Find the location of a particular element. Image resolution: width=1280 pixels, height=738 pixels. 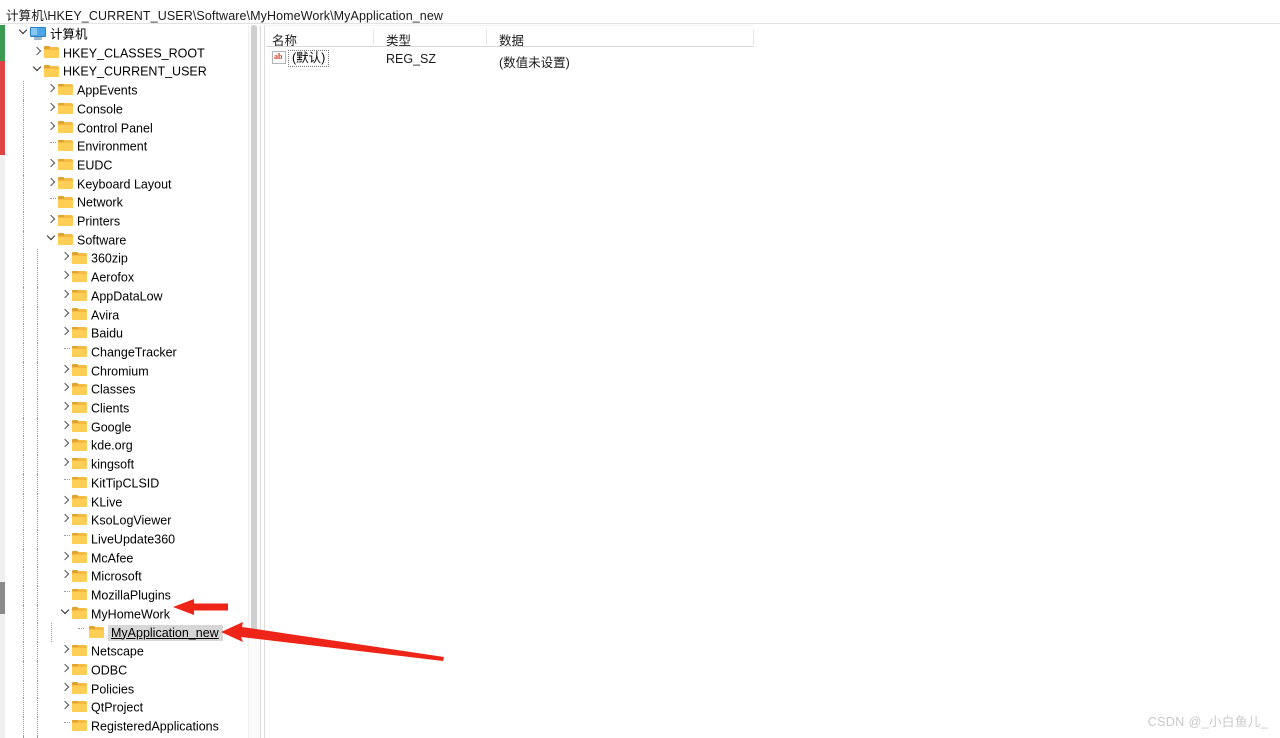

tree-item-mcafee: McAfee is located at coordinates (127, 558).